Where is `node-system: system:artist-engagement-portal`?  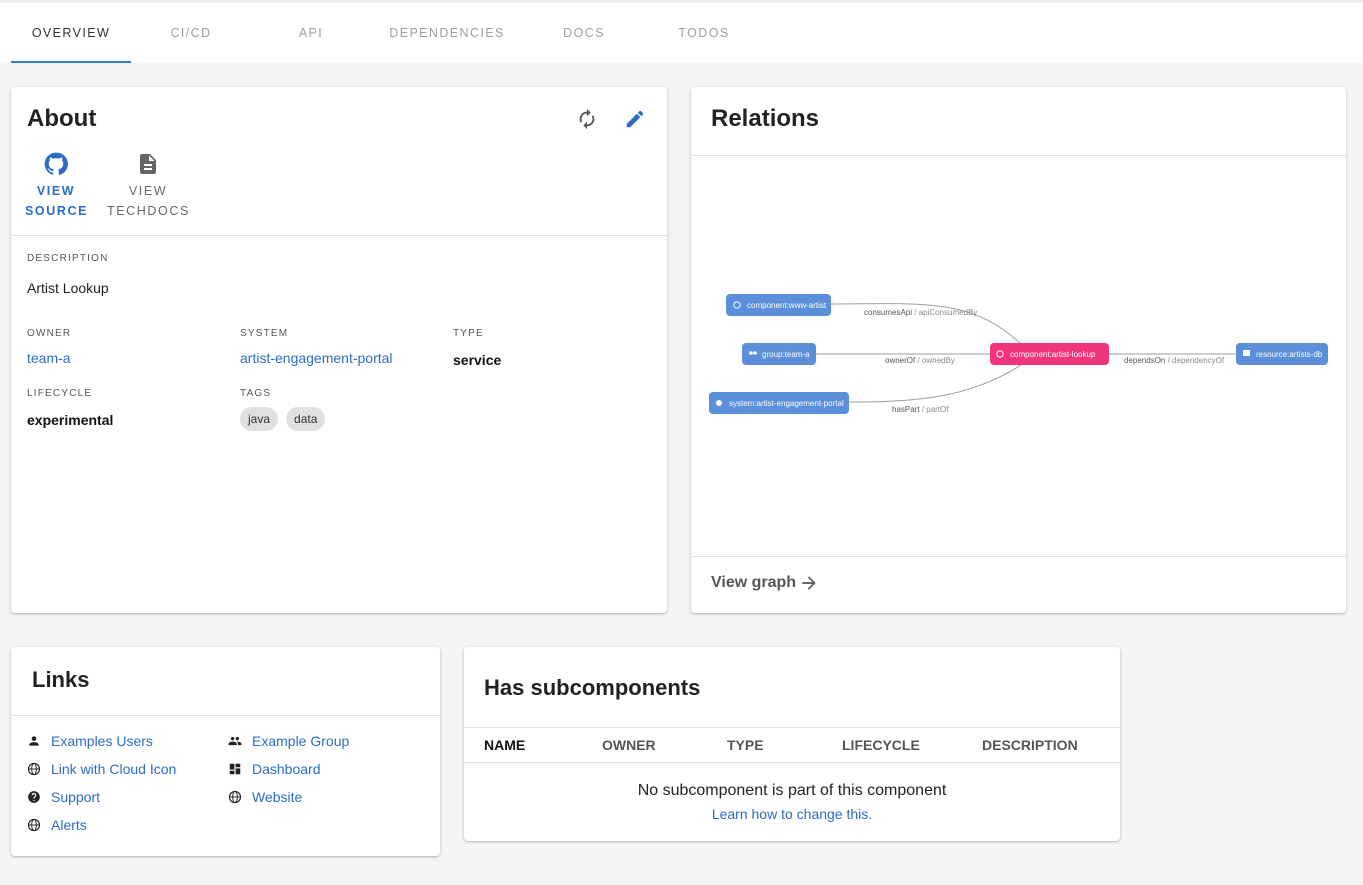 node-system: system:artist-engagement-portal is located at coordinates (779, 403).